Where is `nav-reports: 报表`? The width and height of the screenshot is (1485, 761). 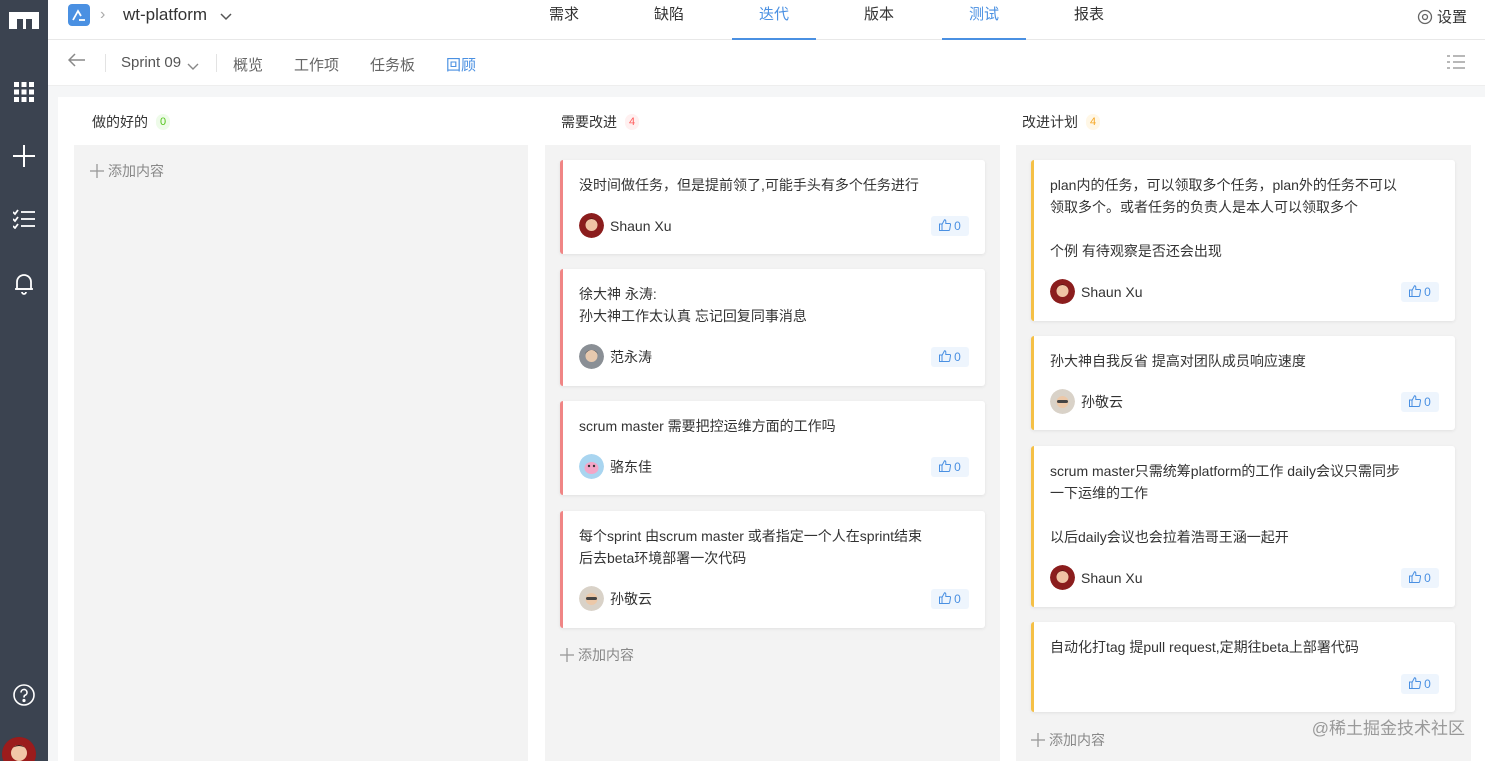 nav-reports: 报表 is located at coordinates (1089, 20).